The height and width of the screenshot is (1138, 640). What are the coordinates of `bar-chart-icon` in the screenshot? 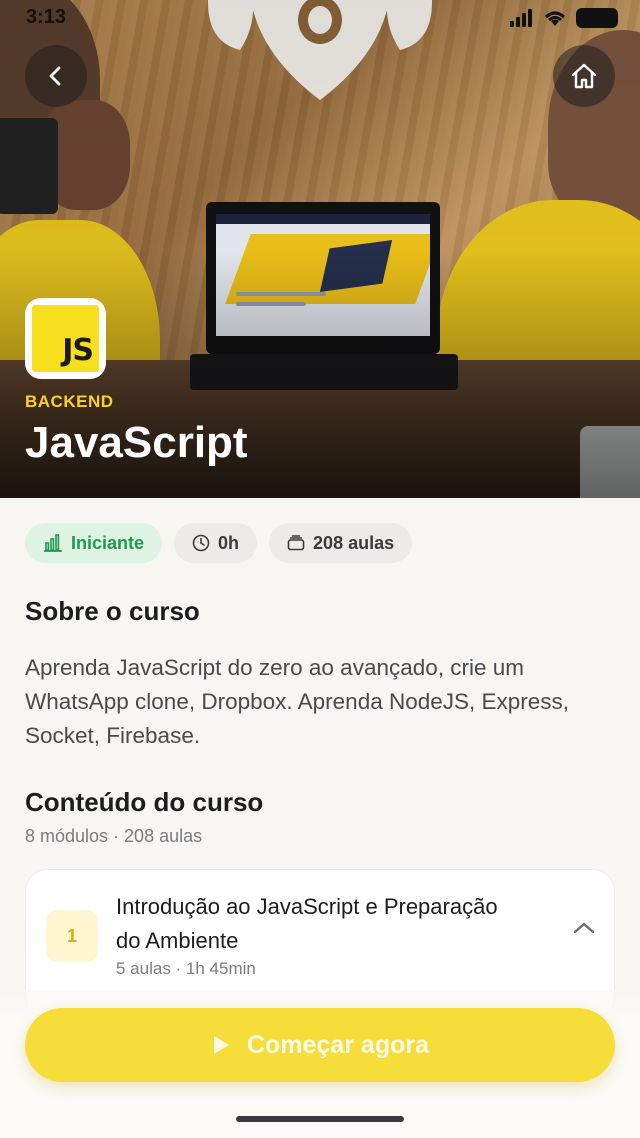 It's located at (53, 543).